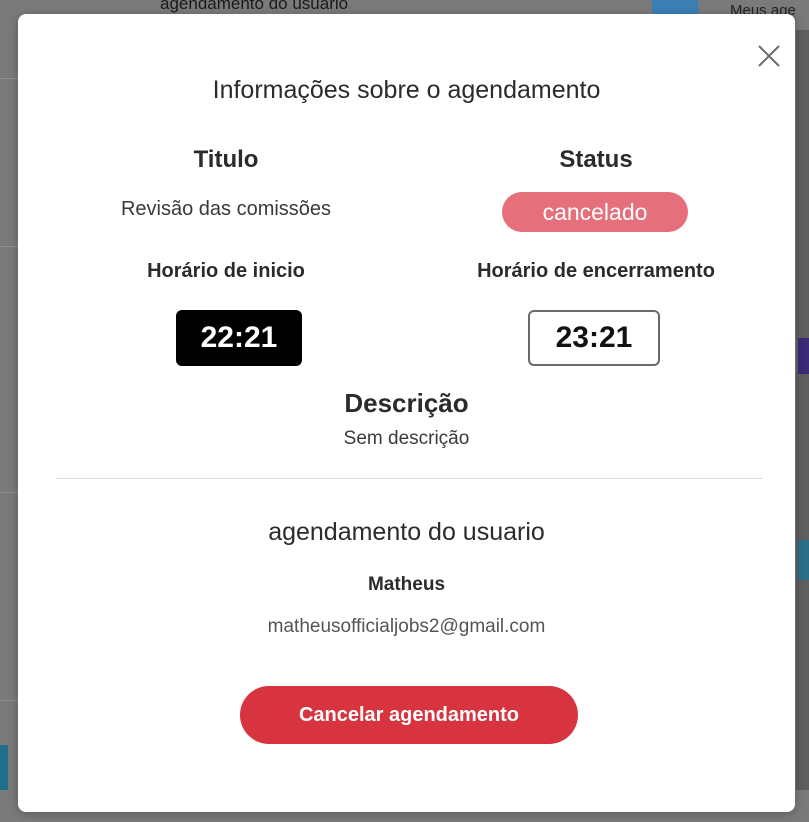 The image size is (809, 822). Describe the element at coordinates (675, 7) in the screenshot. I see `background-button` at that location.